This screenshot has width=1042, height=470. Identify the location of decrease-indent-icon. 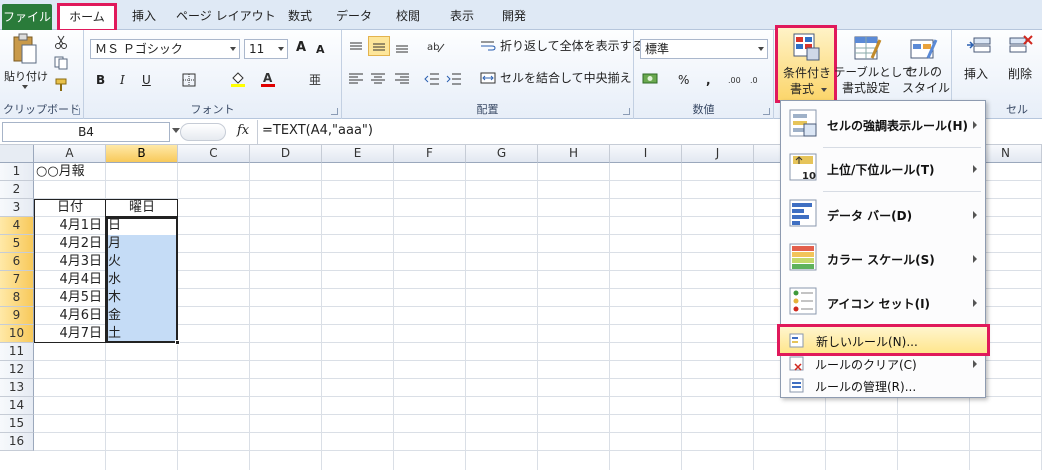
(432, 79).